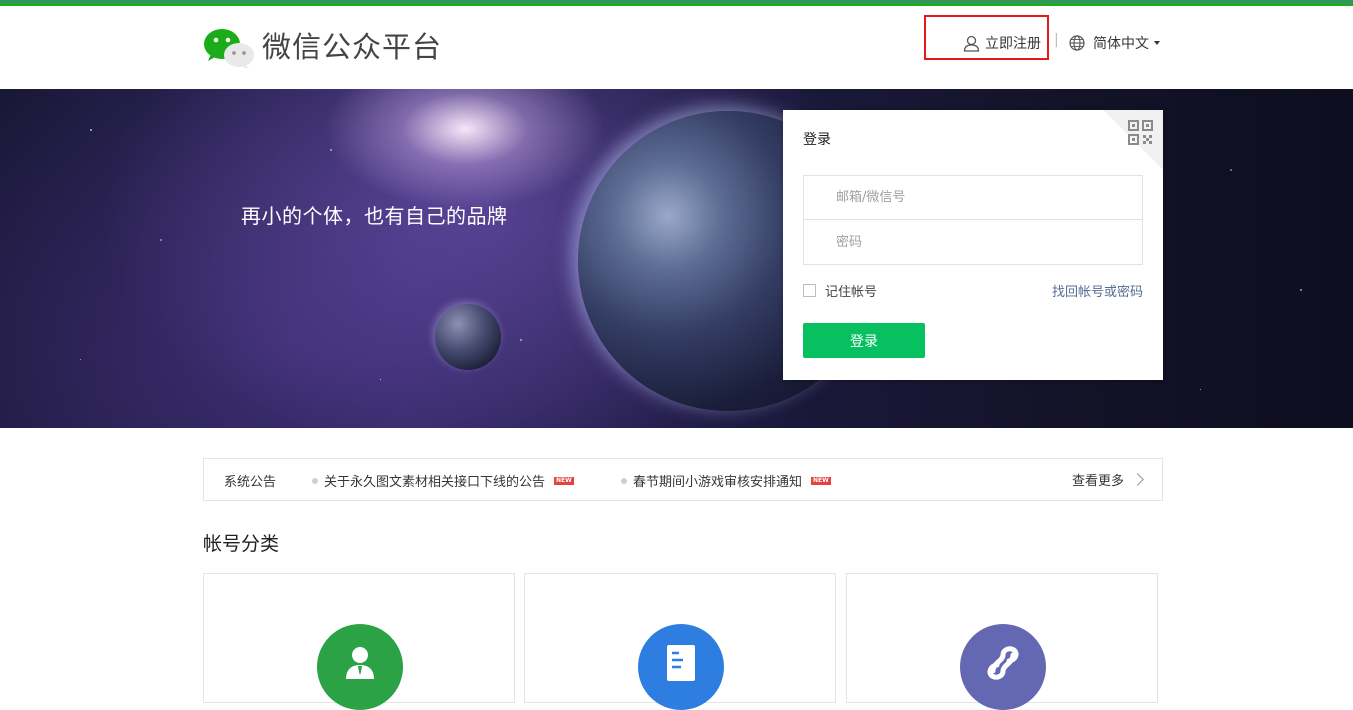 The image size is (1353, 710). I want to click on banner-slogan: 再小的个体，也有自己的品牌, so click(374, 216).